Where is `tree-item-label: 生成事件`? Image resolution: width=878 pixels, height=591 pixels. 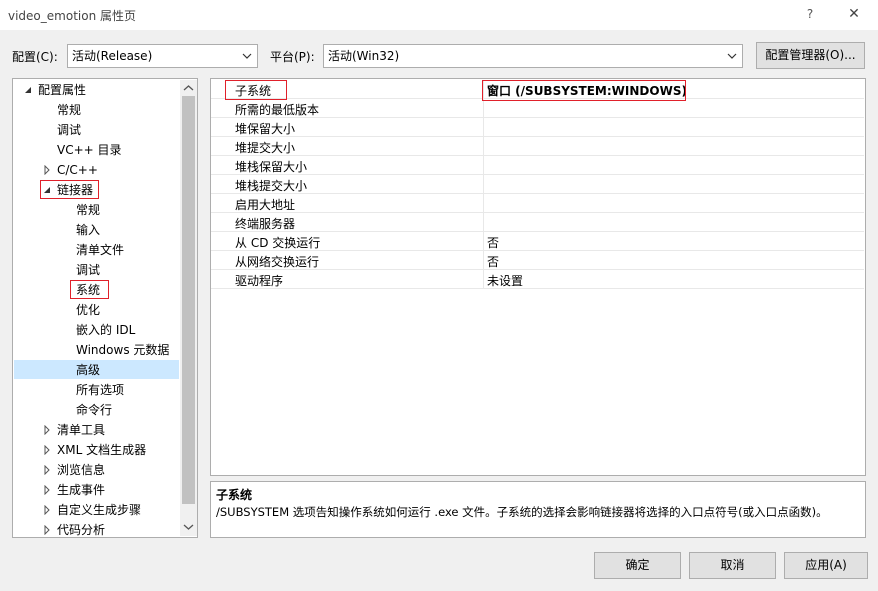
tree-item-label: 生成事件 is located at coordinates (81, 490).